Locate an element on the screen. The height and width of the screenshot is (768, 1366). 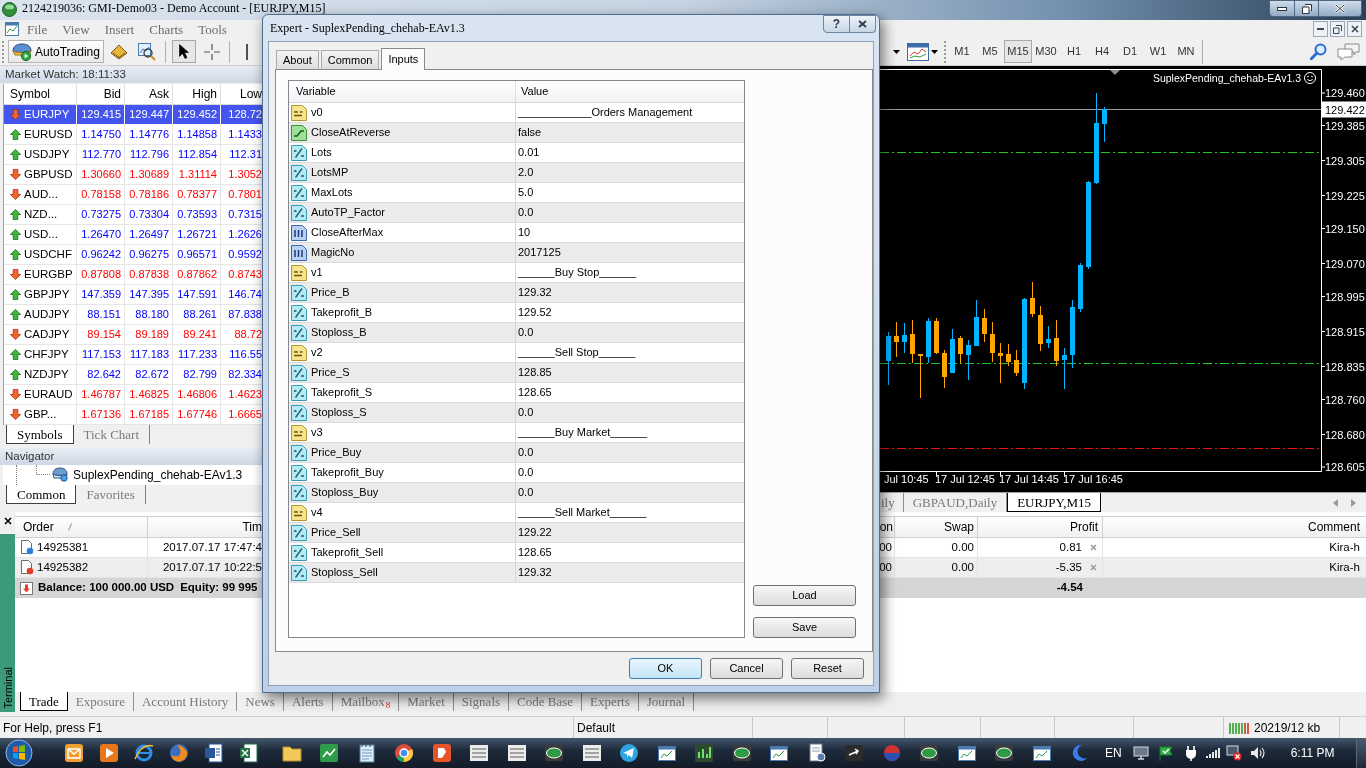
input-row: Takeprofit_Sell 128.65 is located at coordinates (516, 553).